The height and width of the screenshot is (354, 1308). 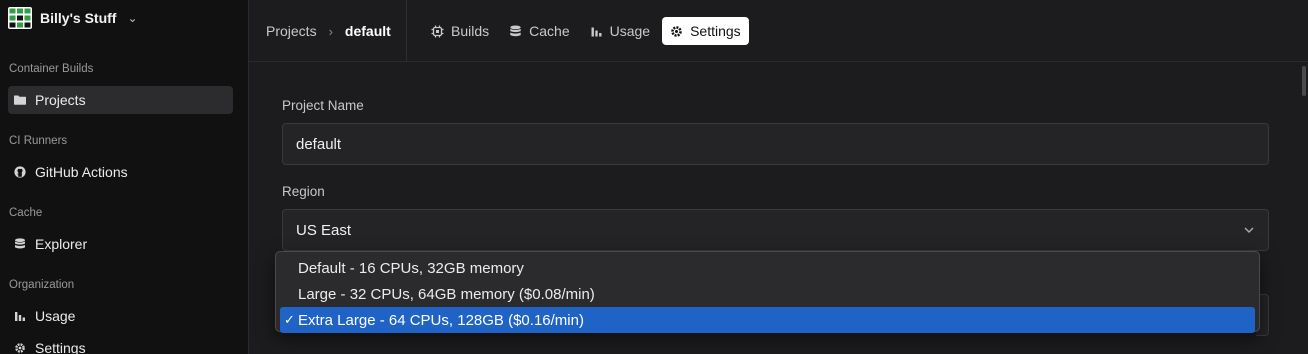 I want to click on option-label: Default - 16 CPUs, 32GB memory, so click(x=411, y=268).